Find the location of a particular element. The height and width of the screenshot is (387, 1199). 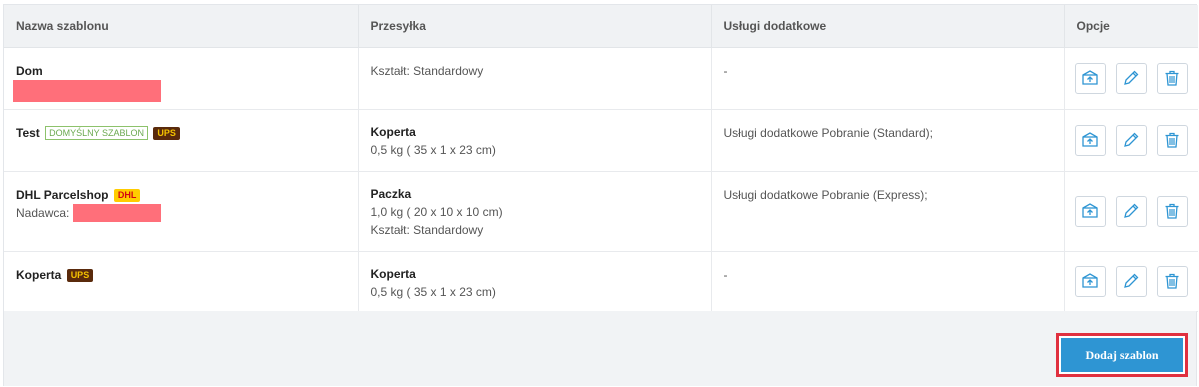

shipment-shape: Kształt: Standardowy is located at coordinates (427, 229).